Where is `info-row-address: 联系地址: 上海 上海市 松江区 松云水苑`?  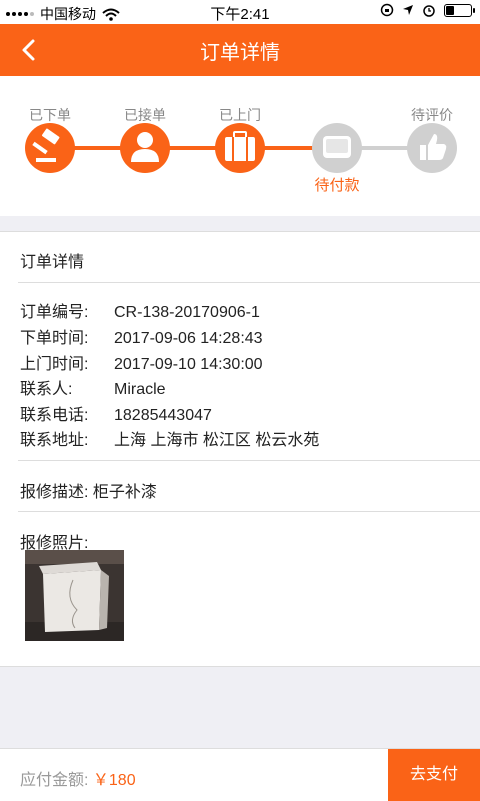 info-row-address: 联系地址: 上海 上海市 松江区 松云水苑 is located at coordinates (170, 437).